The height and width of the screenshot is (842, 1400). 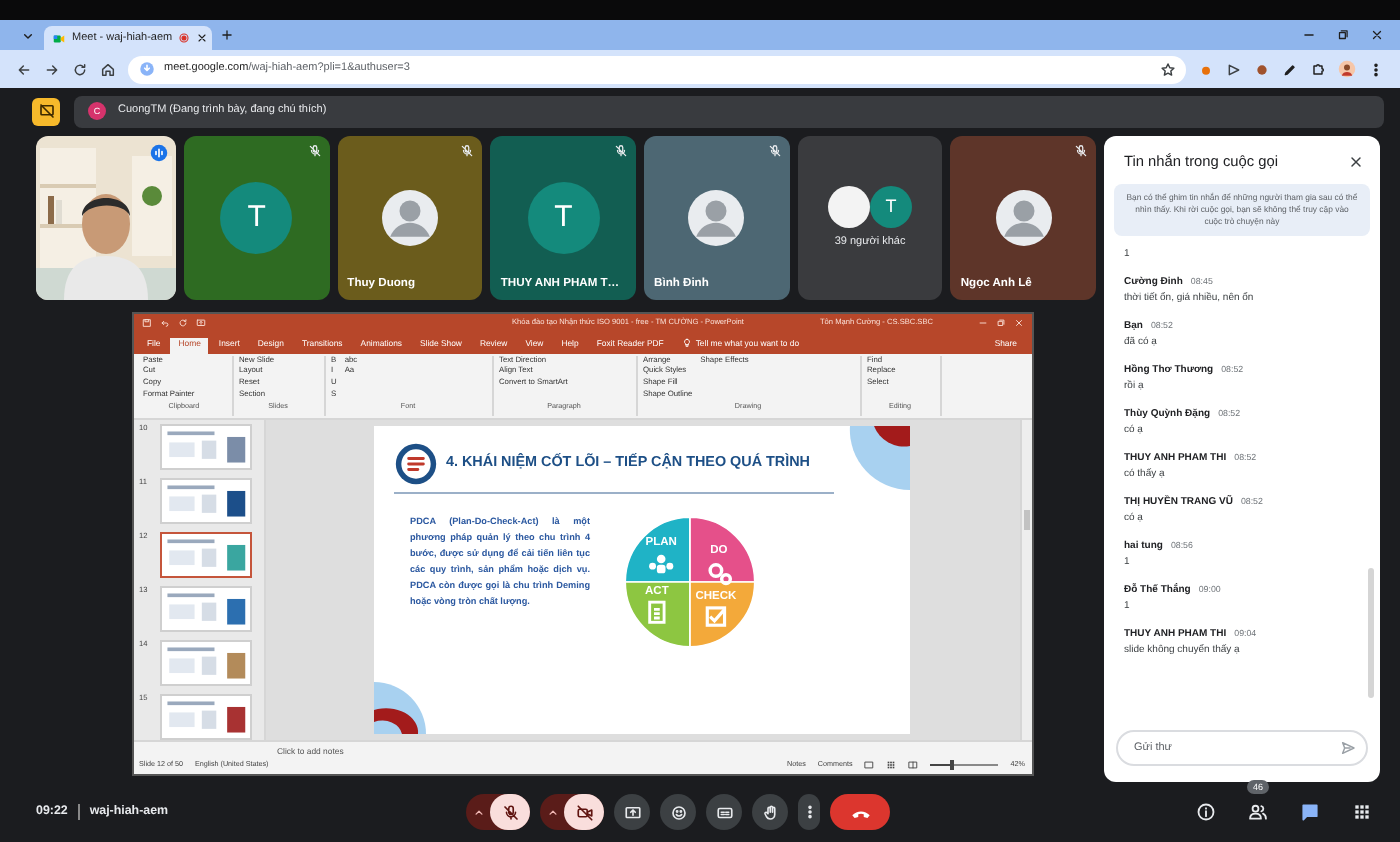 I want to click on minimize-icon, so click(x=1309, y=35).